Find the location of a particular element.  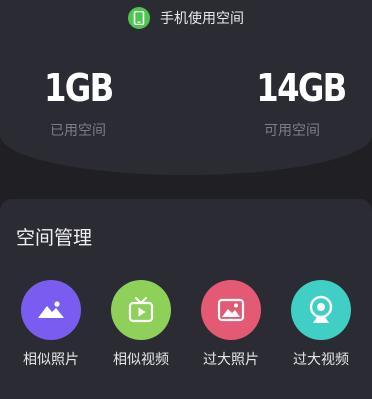

space-management-title: 空间管理 is located at coordinates (54, 238).